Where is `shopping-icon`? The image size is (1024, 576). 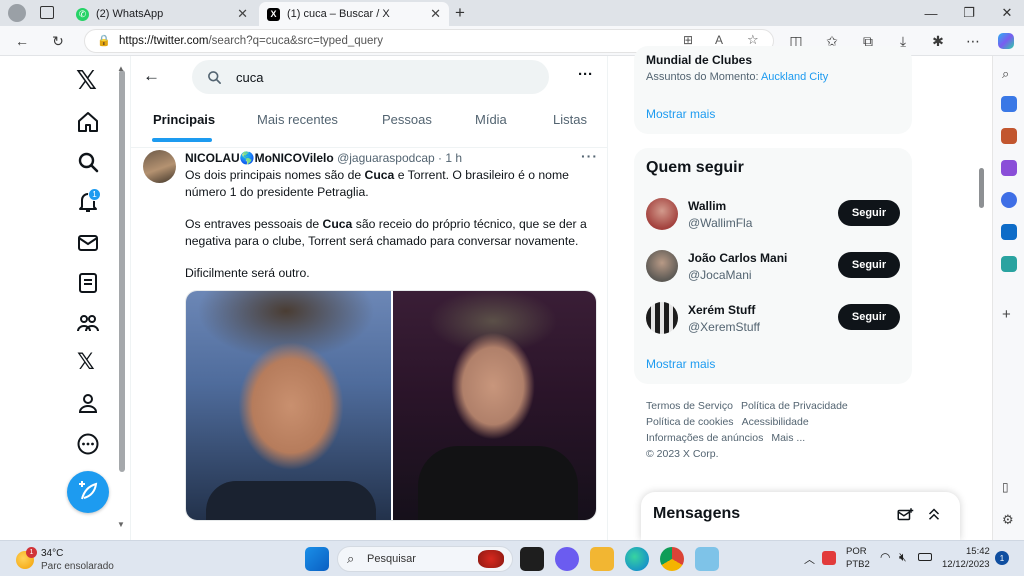 shopping-icon is located at coordinates (1009, 104).